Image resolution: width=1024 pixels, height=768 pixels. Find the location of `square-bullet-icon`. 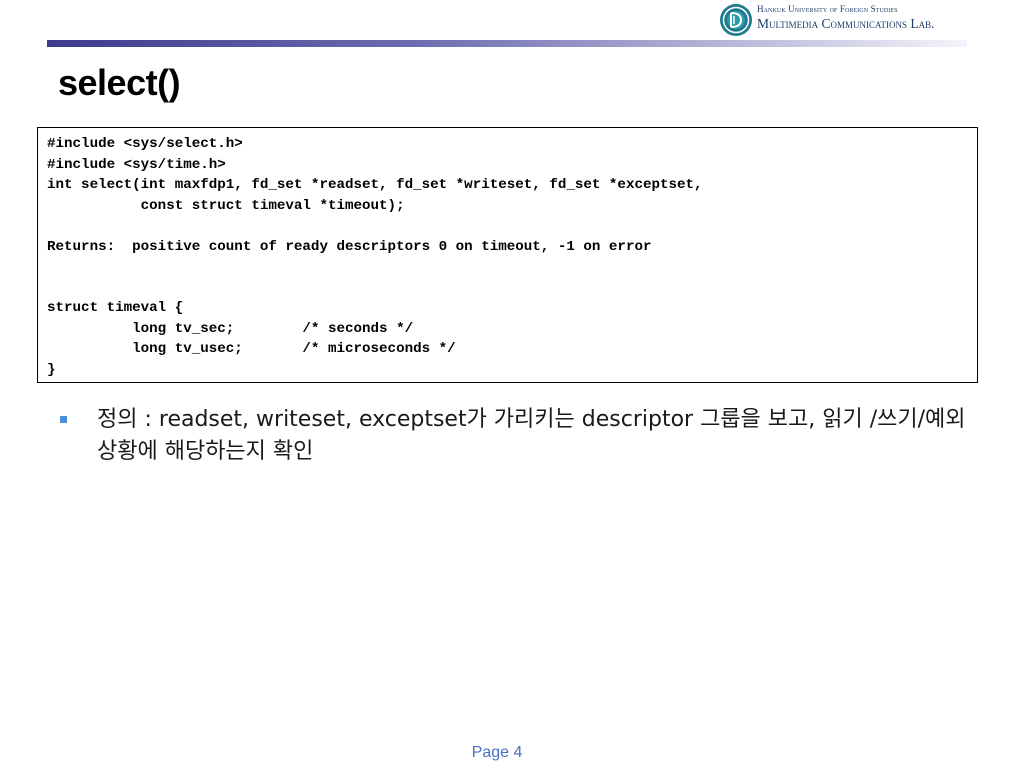

square-bullet-icon is located at coordinates (63, 419).